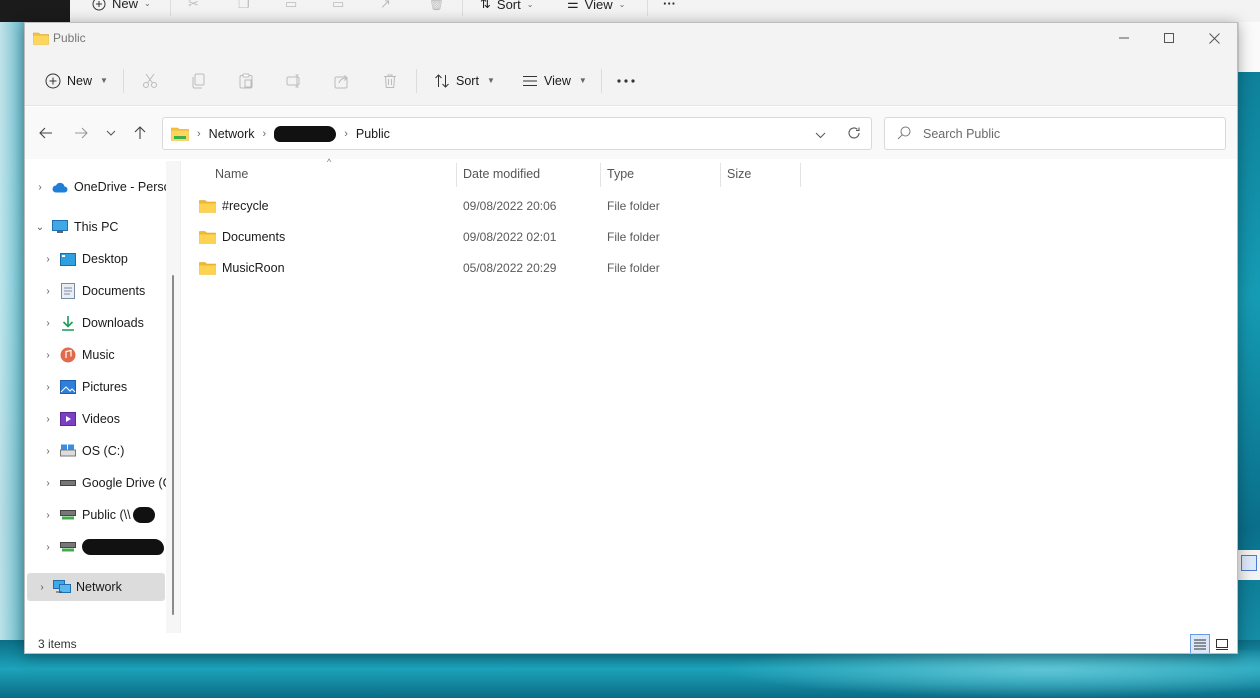 The width and height of the screenshot is (1260, 698). Describe the element at coordinates (143, 515) in the screenshot. I see `redacted-text` at that location.